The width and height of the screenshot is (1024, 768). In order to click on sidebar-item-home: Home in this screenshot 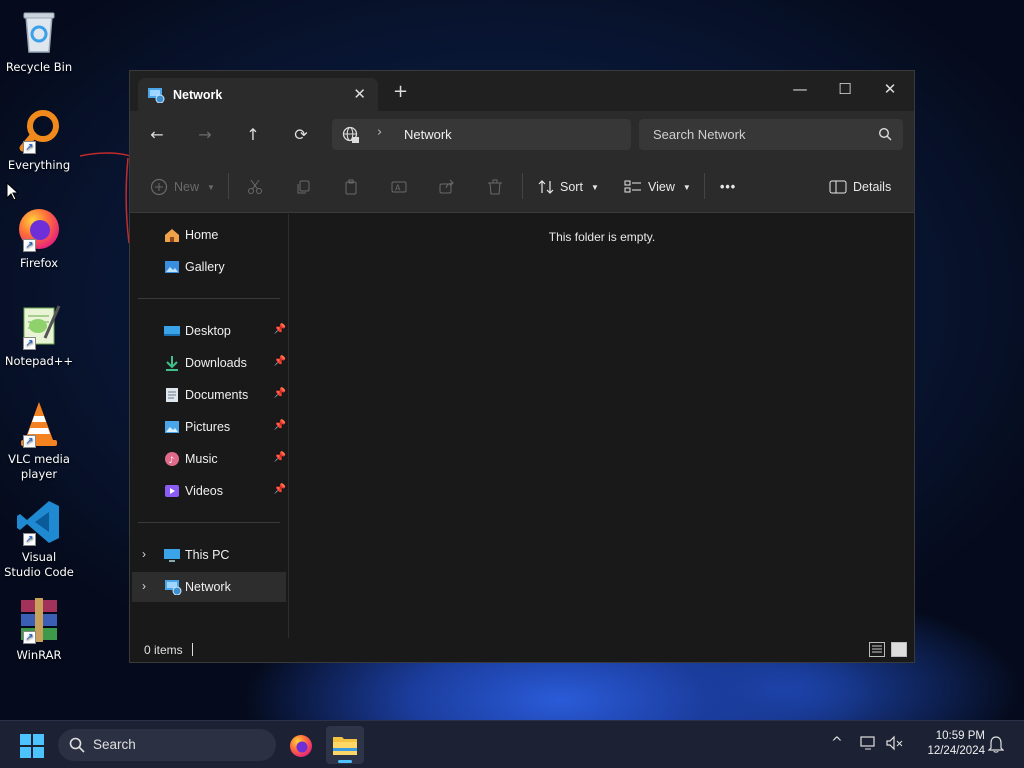, I will do `click(209, 235)`.